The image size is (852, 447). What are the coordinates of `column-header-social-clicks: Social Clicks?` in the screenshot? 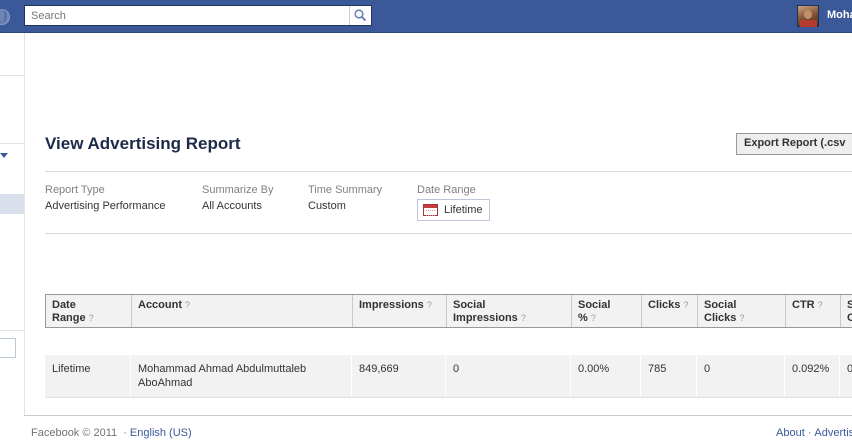 It's located at (742, 311).